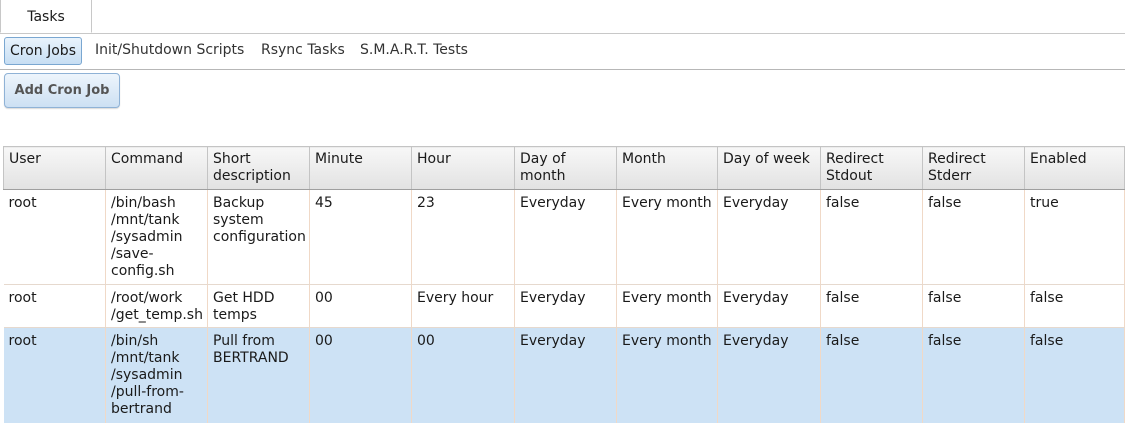 This screenshot has width=1125, height=423. I want to click on tab-tasks: Tasks, so click(46, 16).